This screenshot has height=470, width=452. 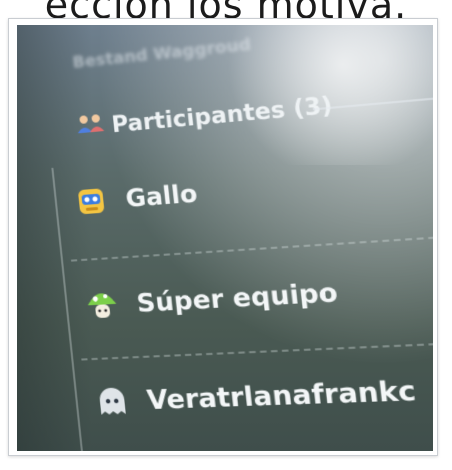 I want to click on participants-title: Participantes (3), so click(x=204, y=117).